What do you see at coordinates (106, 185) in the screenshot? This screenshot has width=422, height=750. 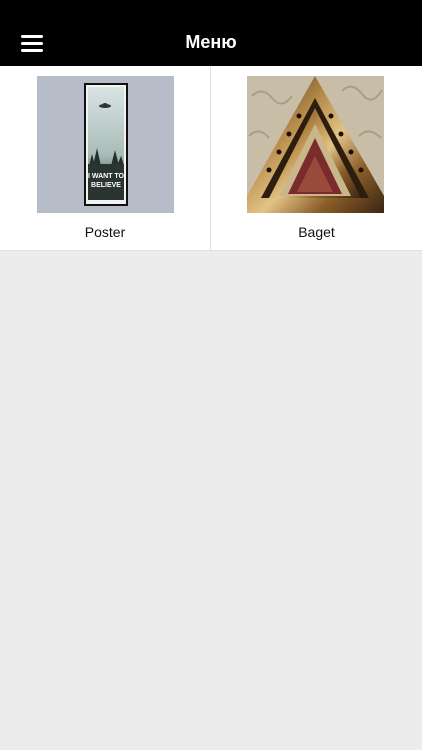 I see `poster-image-text-2: BELIEVE` at bounding box center [106, 185].